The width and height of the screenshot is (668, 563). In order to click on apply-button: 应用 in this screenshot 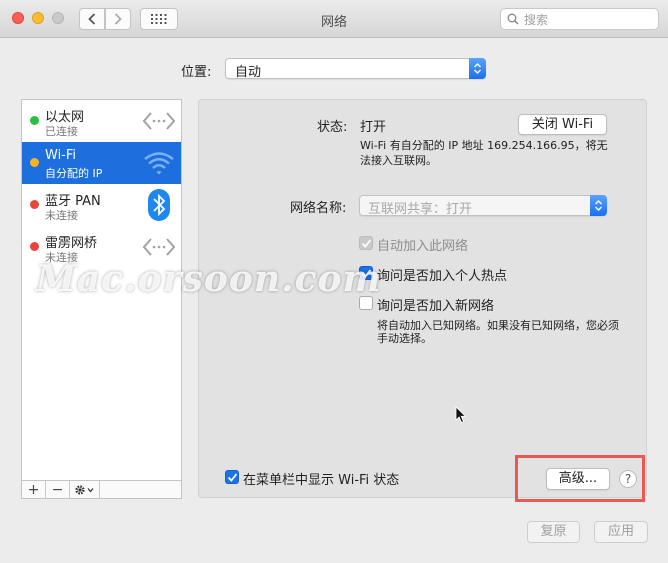, I will do `click(621, 532)`.